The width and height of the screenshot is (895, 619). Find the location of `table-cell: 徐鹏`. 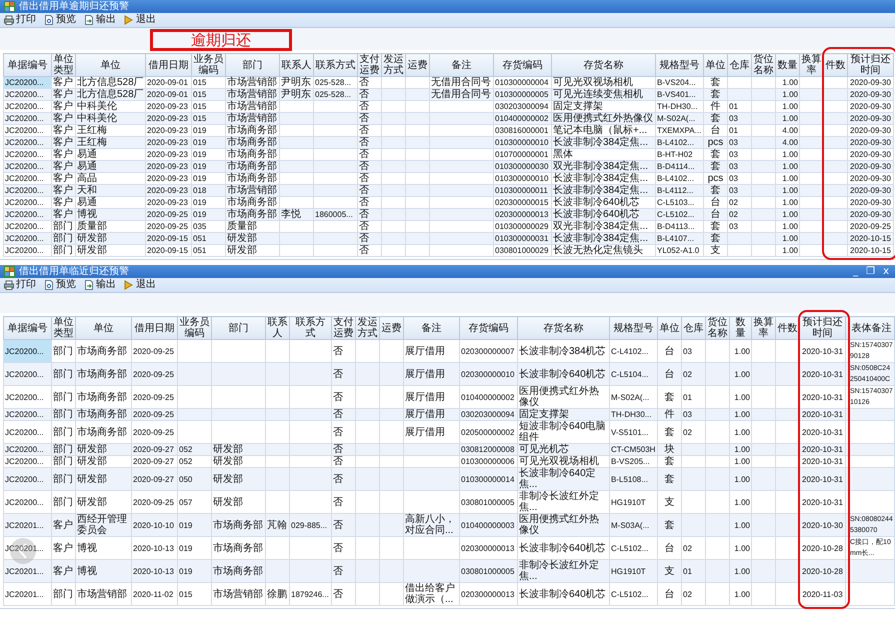

table-cell: 徐鹏 is located at coordinates (278, 594).